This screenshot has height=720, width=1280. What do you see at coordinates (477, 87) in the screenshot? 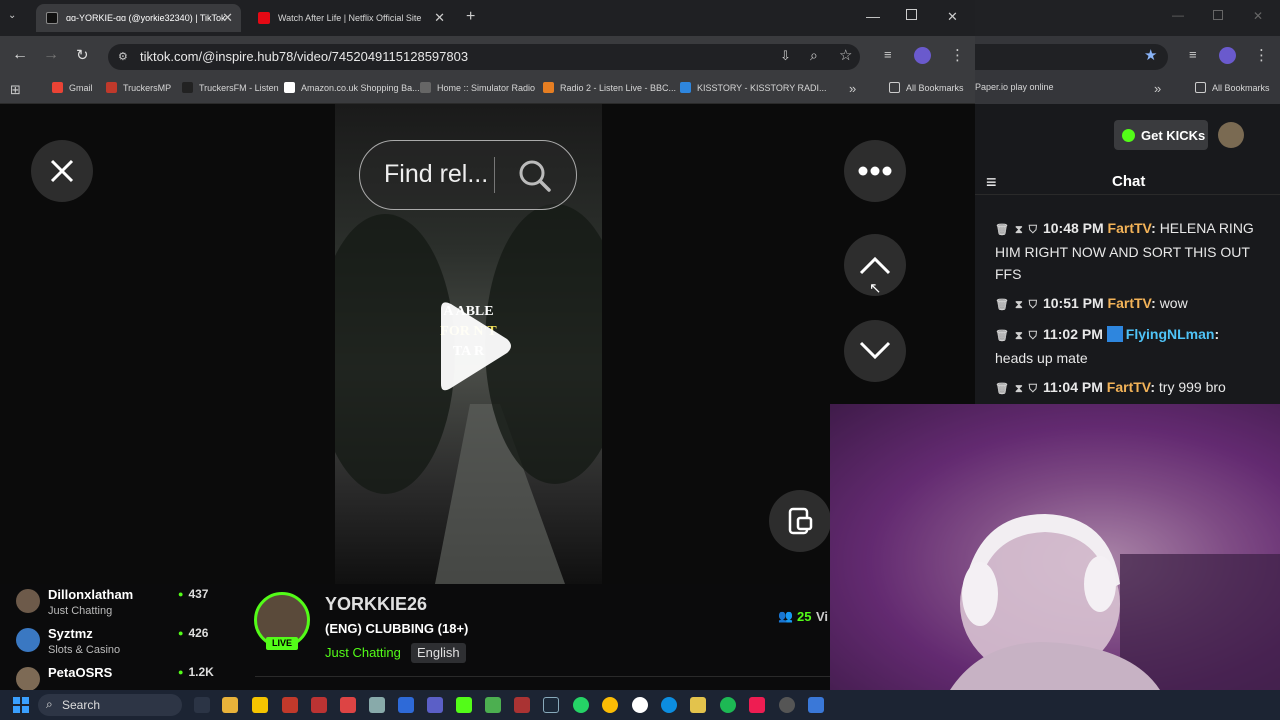
I see `bookmark-simulator-radio: Home :: Simulator Radio` at bounding box center [477, 87].